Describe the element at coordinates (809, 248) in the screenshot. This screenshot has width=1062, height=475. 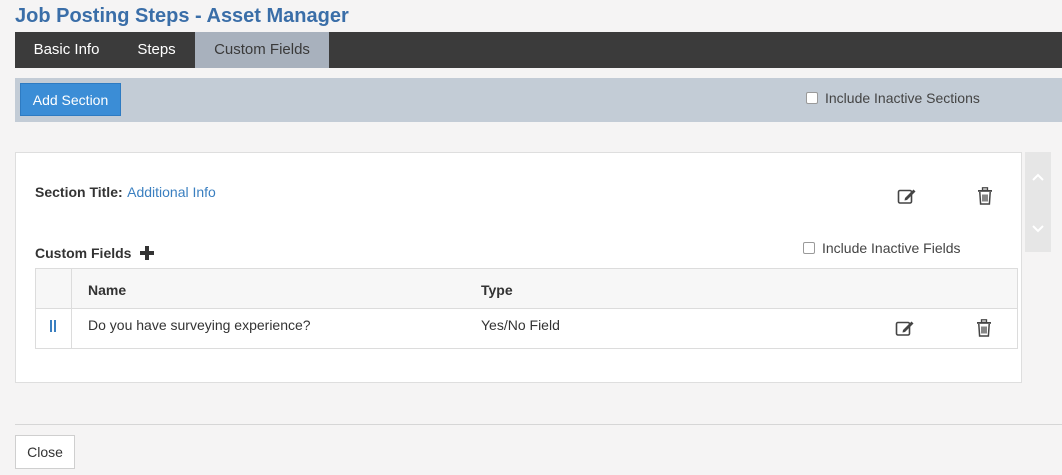
I see `include-inactive-fields-checkbox` at that location.